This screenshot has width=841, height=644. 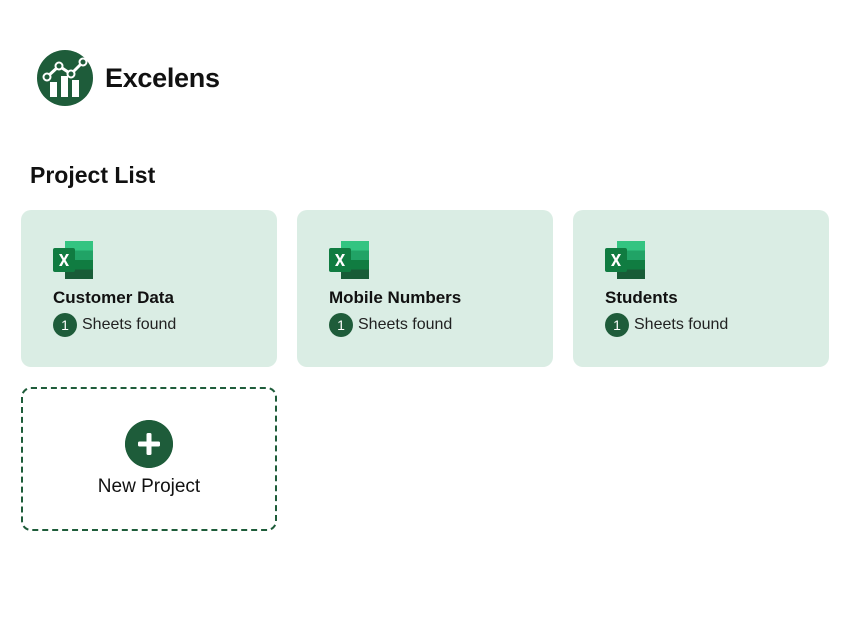 I want to click on project-card-students: Students 1 Sheets found, so click(x=701, y=288).